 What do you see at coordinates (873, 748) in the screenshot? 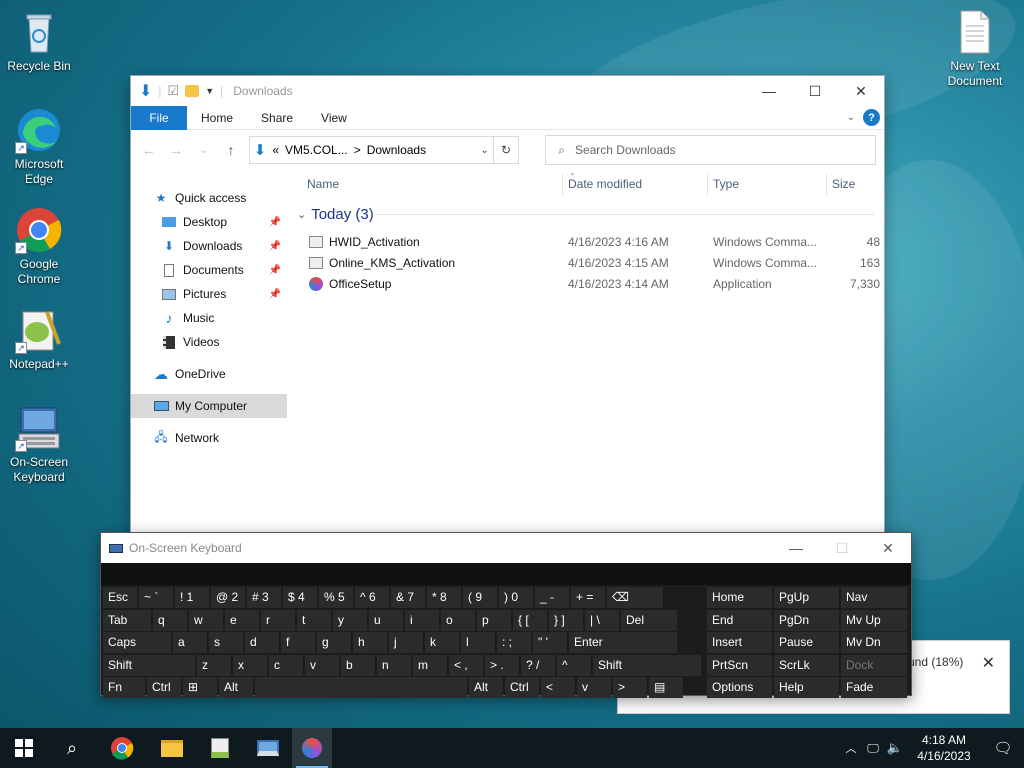
I see `network-icon: 🖵` at bounding box center [873, 748].